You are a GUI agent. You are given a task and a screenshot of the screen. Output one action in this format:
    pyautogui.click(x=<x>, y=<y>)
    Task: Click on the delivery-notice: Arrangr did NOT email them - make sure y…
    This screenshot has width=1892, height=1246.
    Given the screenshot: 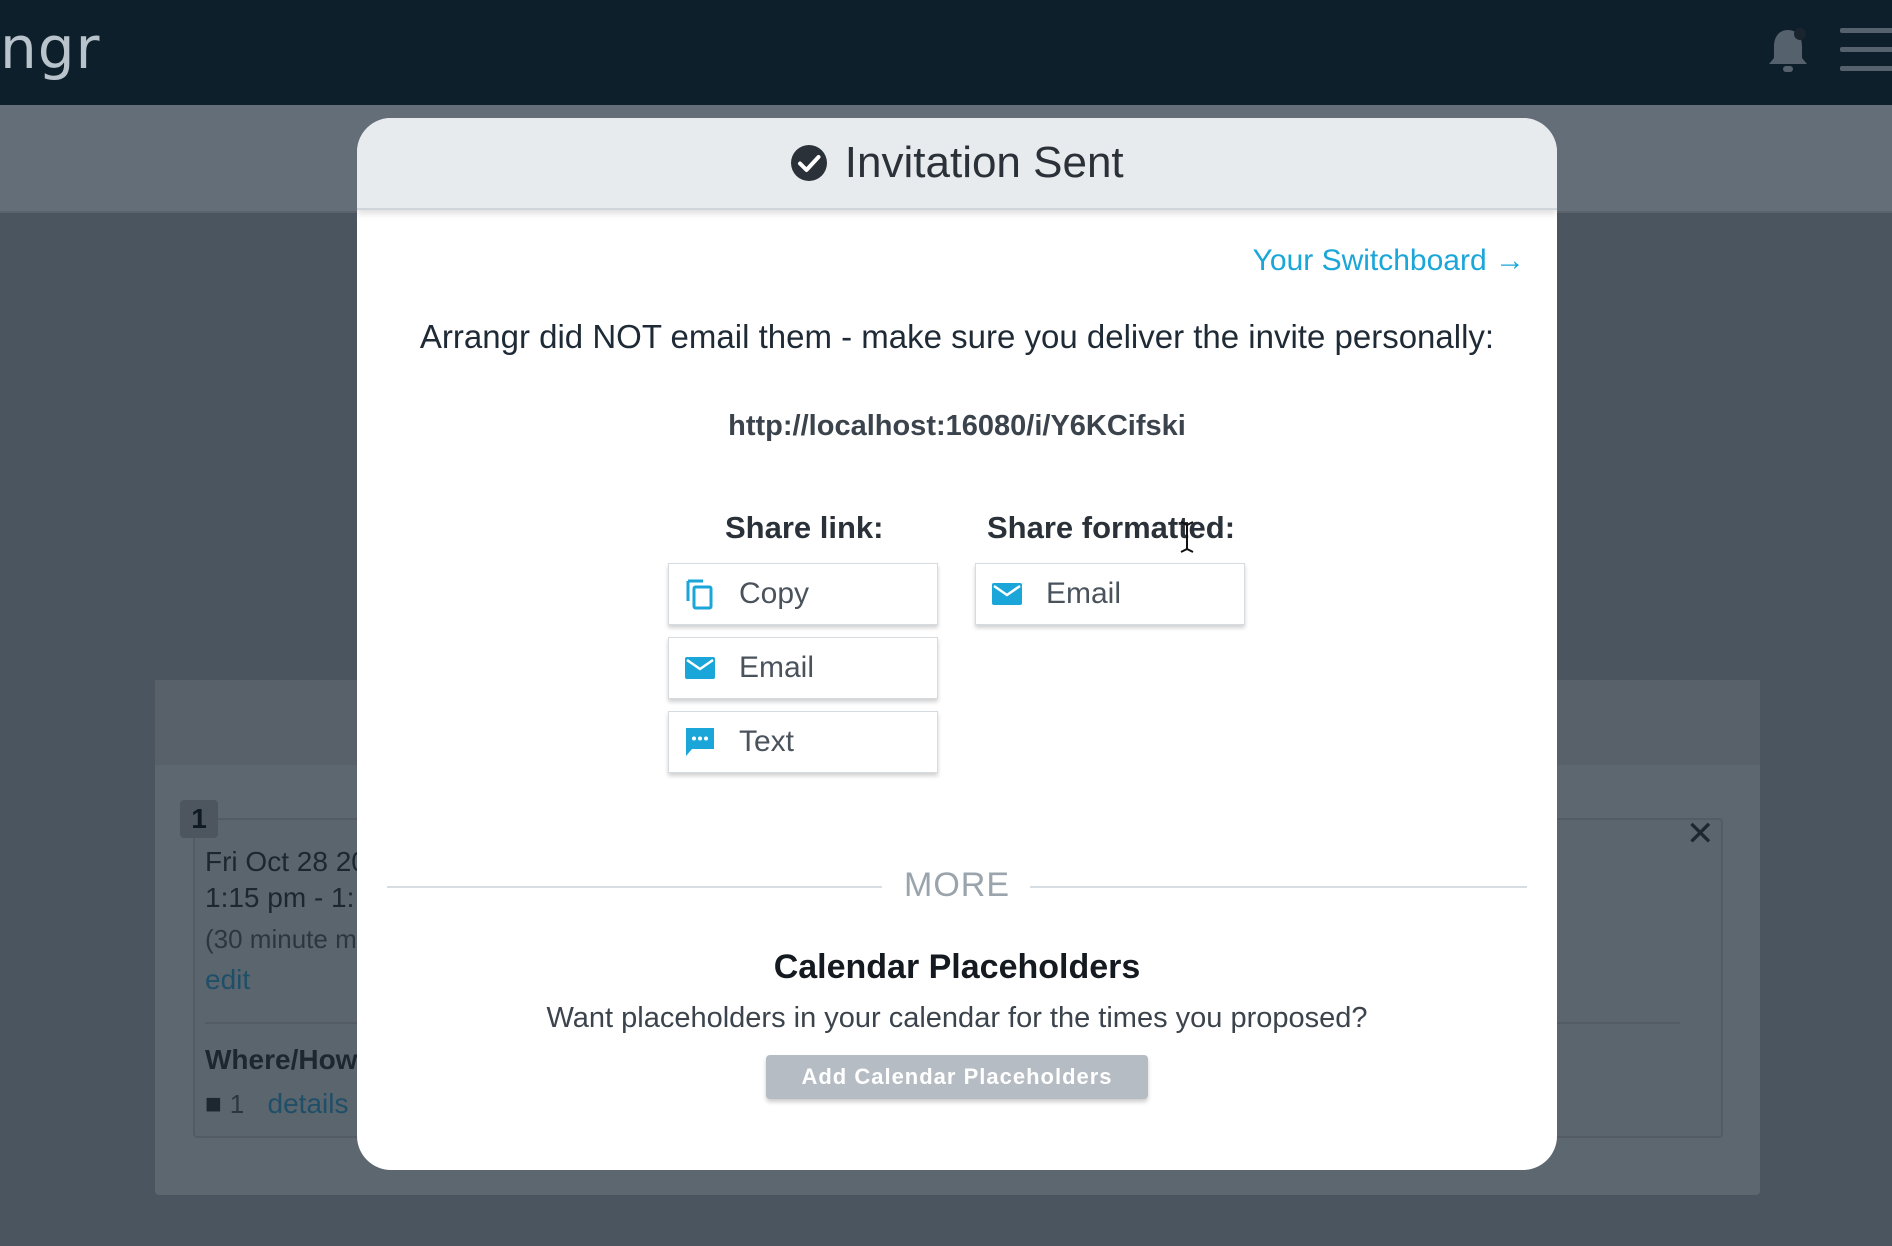 What is the action you would take?
    pyautogui.click(x=957, y=336)
    